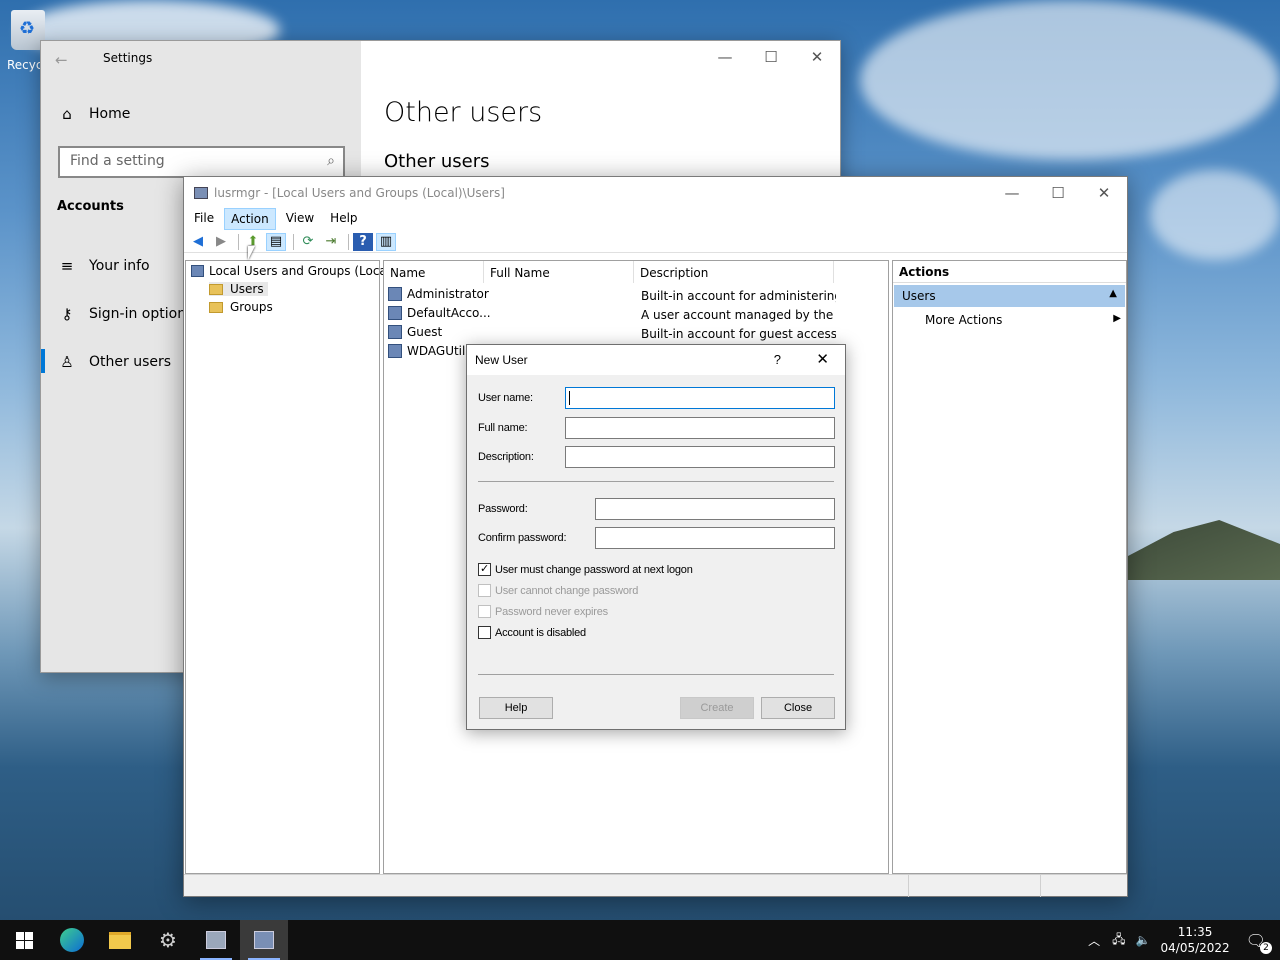  What do you see at coordinates (734, 272) in the screenshot?
I see `column-header-description: Description` at bounding box center [734, 272].